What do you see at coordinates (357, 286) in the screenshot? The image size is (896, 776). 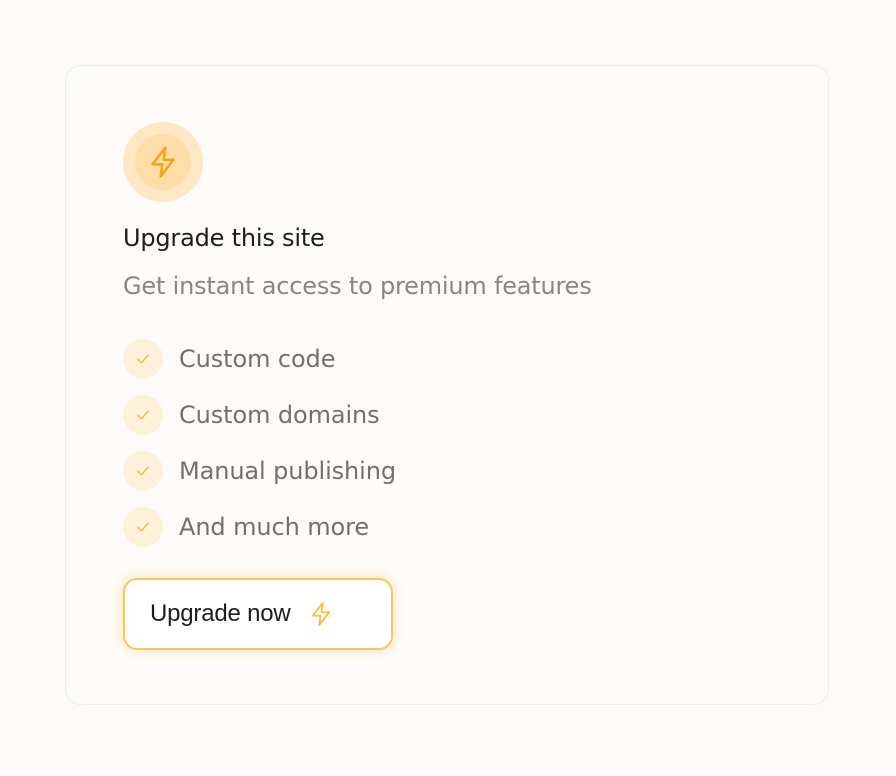 I see `card-subtitle: Get instant access to premium features` at bounding box center [357, 286].